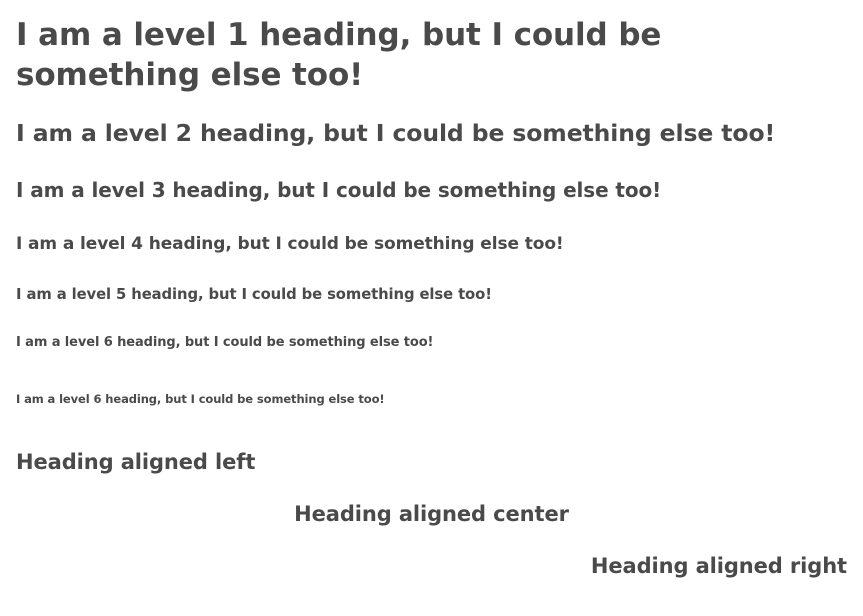 The image size is (863, 616). What do you see at coordinates (431, 514) in the screenshot?
I see `heading-aligned-center: Heading aligned center` at bounding box center [431, 514].